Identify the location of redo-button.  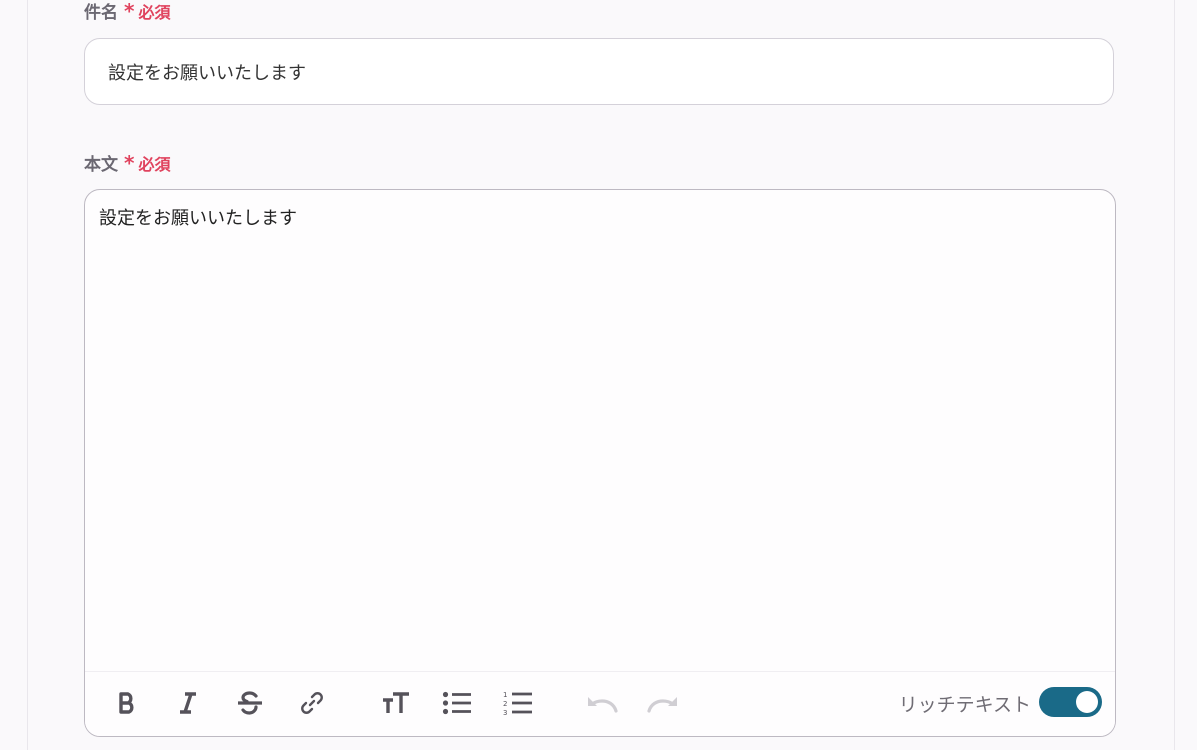
(663, 703).